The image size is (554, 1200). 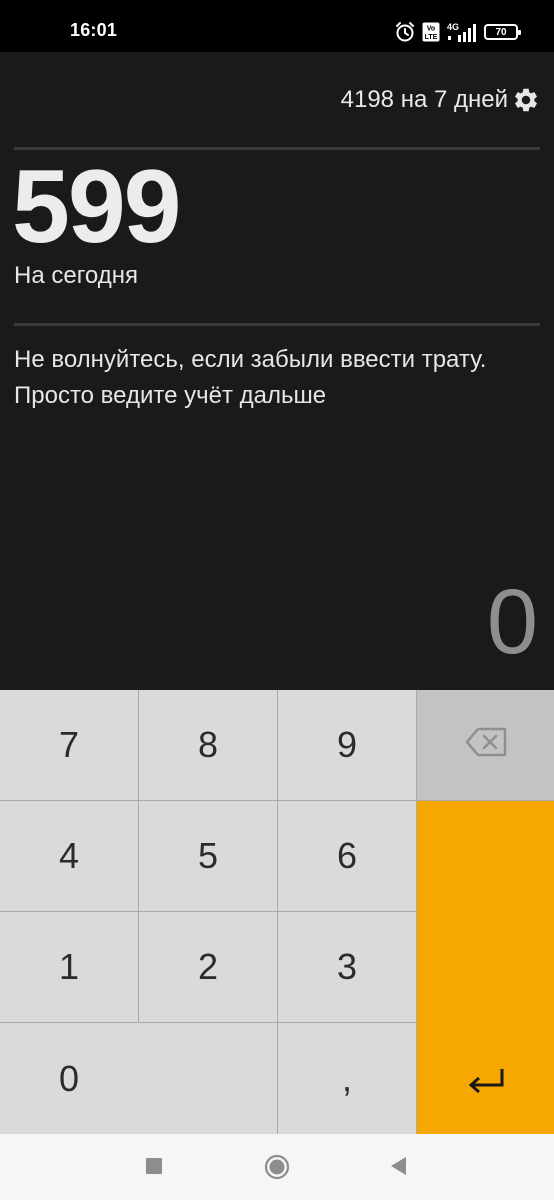 I want to click on today-label: На сегодня, so click(x=76, y=275).